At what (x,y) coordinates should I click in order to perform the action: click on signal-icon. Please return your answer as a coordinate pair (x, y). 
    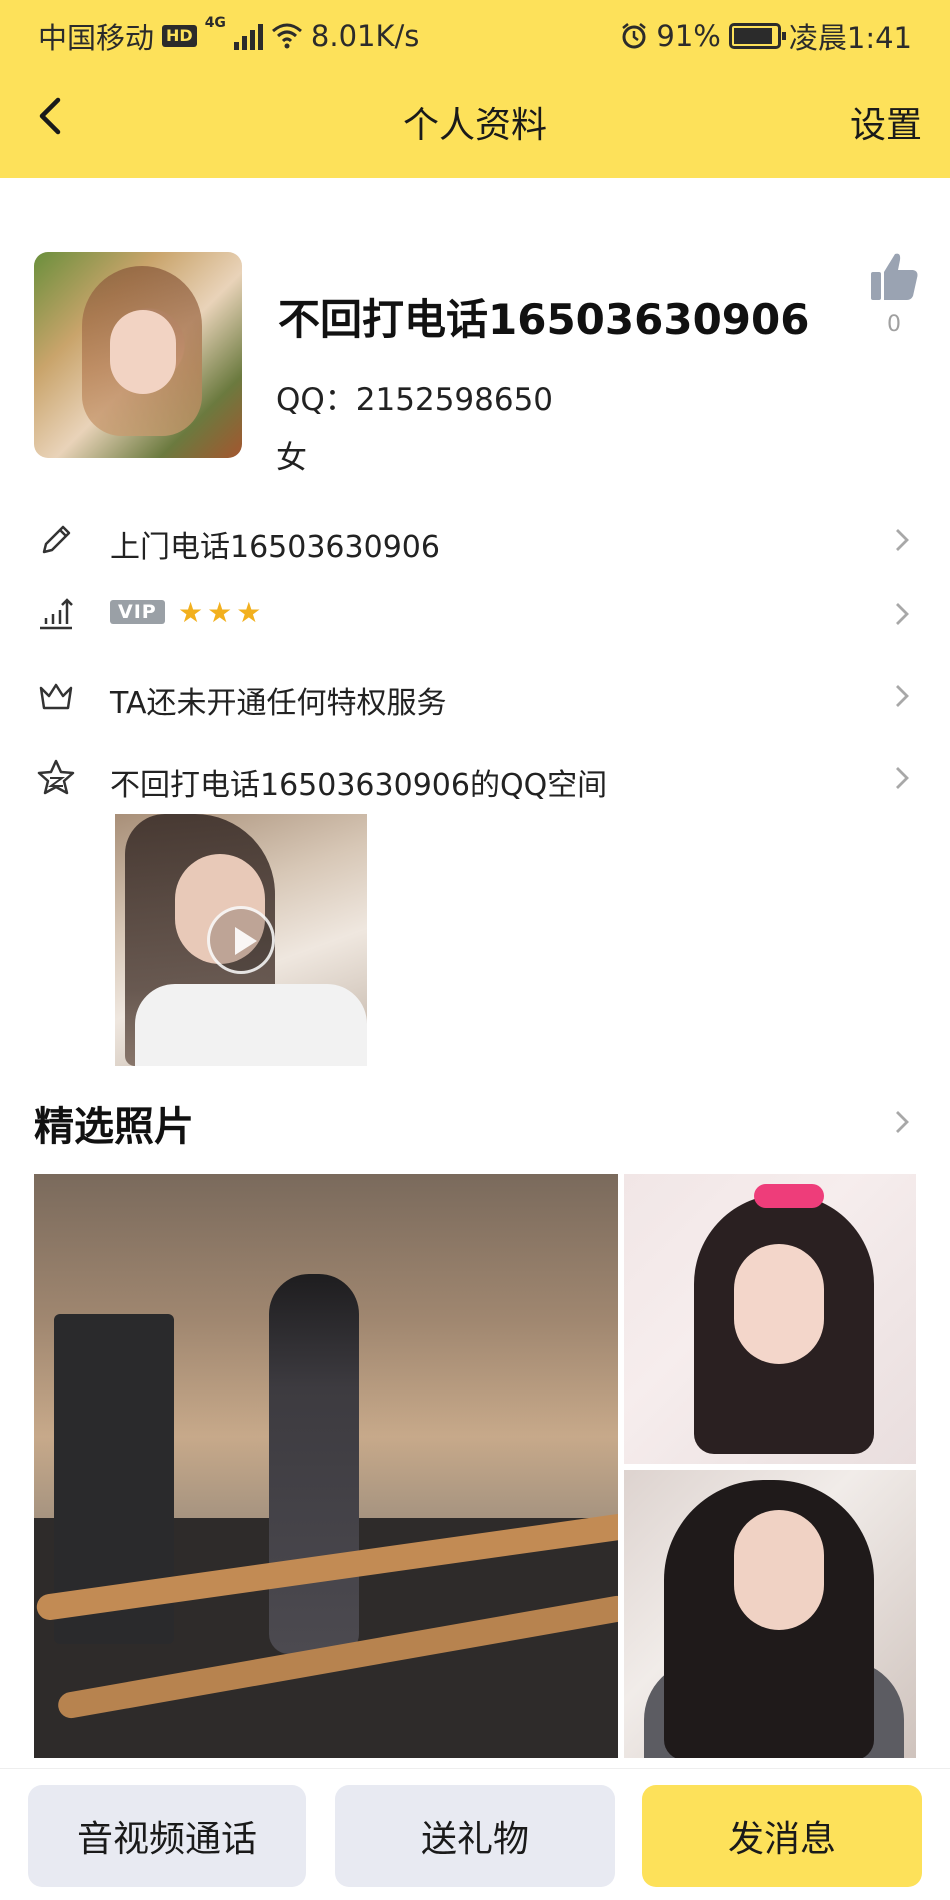
    Looking at the image, I should click on (248, 36).